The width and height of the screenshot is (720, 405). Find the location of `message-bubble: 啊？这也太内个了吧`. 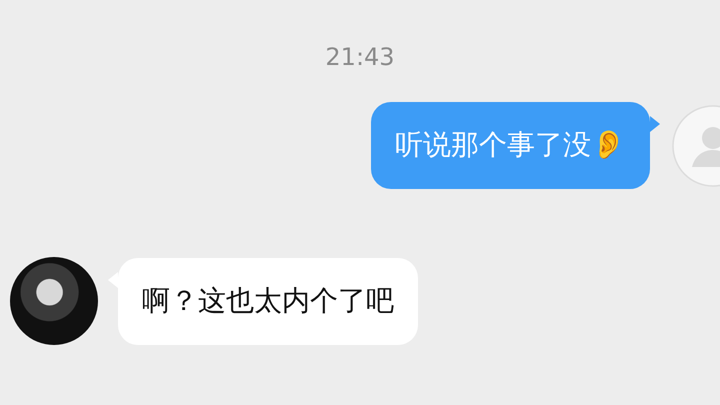

message-bubble: 啊？这也太内个了吧 is located at coordinates (268, 301).